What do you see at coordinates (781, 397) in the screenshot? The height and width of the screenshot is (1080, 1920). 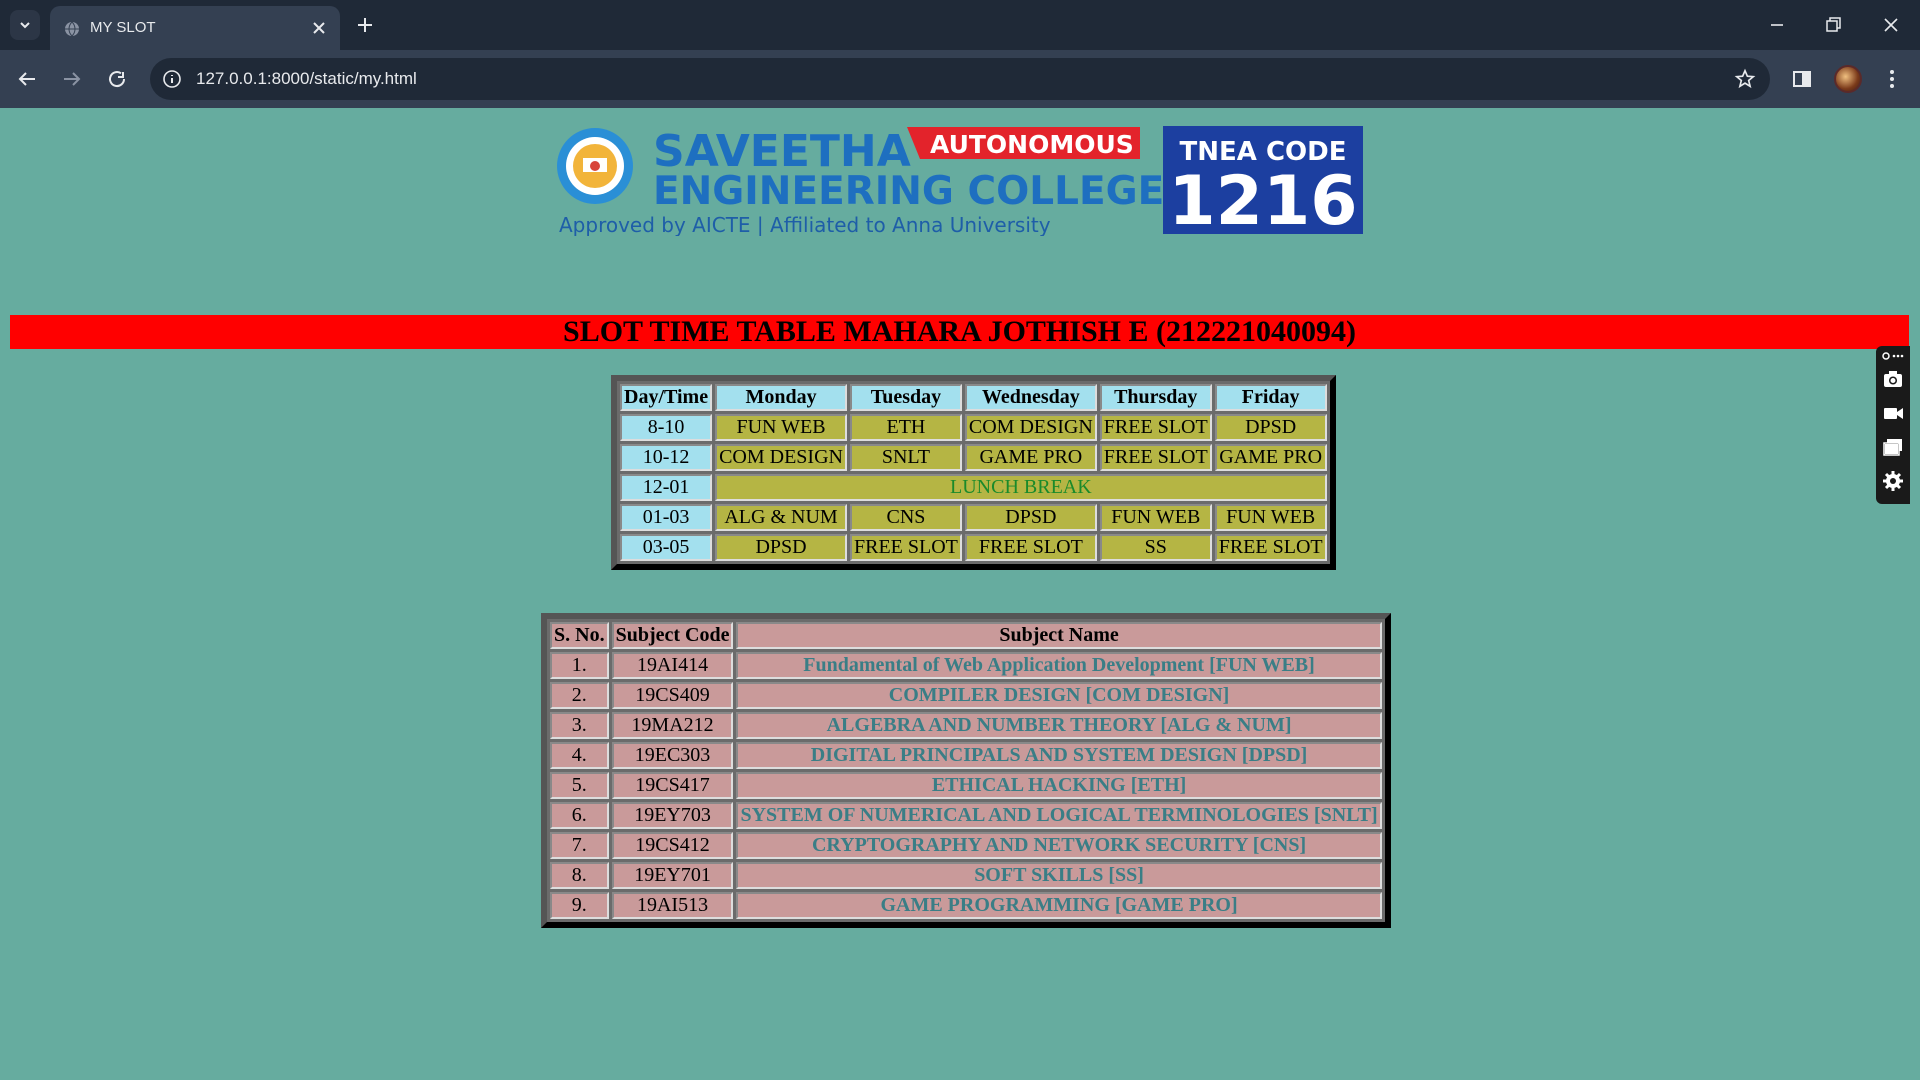 I see `column-header: Monday` at bounding box center [781, 397].